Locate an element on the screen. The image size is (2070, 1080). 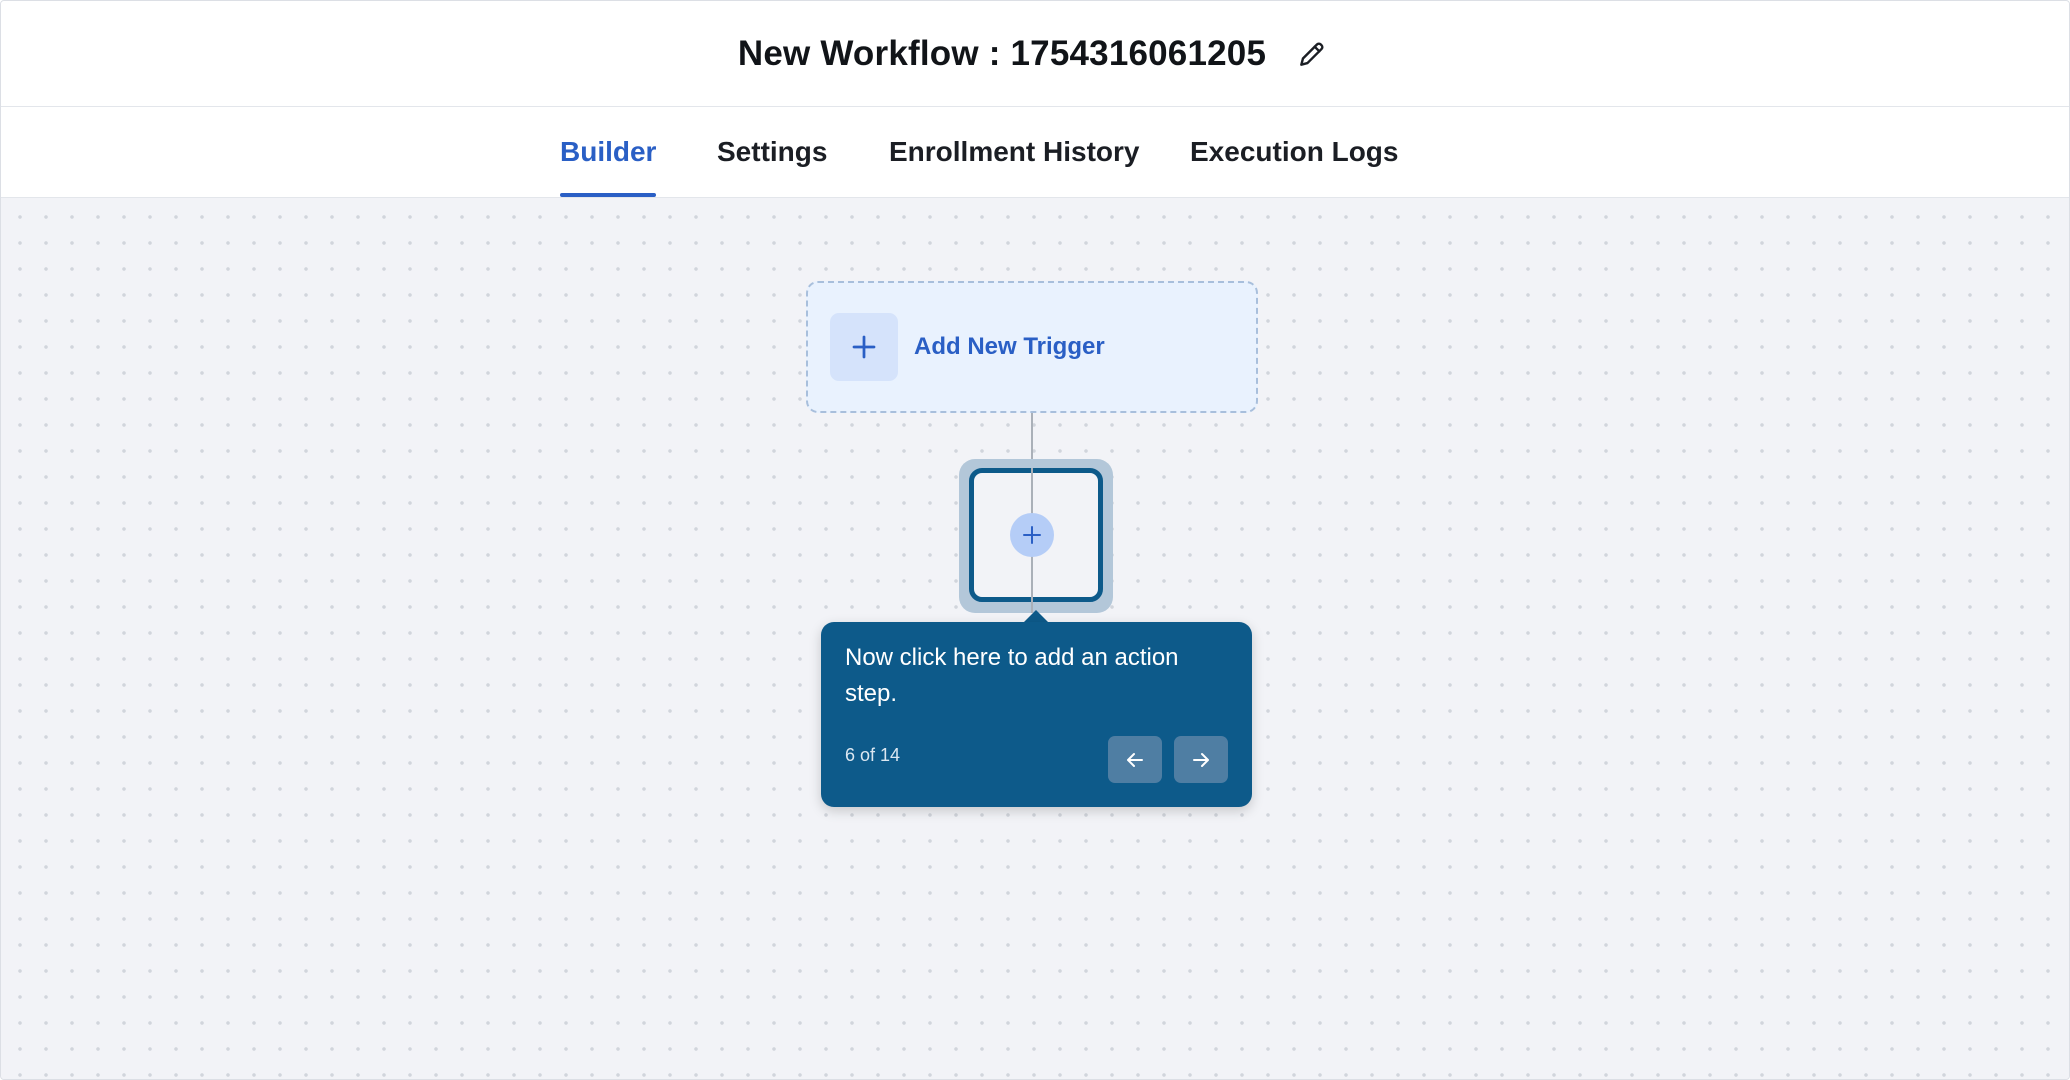
edit-title-button is located at coordinates (1312, 54).